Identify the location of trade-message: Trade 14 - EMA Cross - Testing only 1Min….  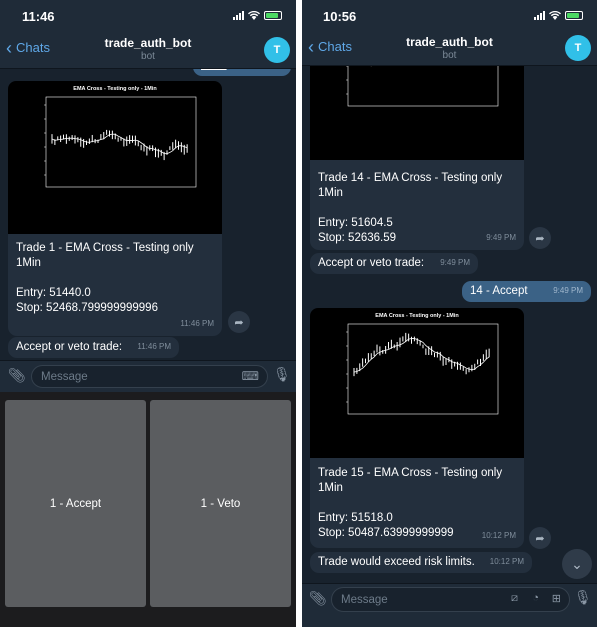
(417, 145).